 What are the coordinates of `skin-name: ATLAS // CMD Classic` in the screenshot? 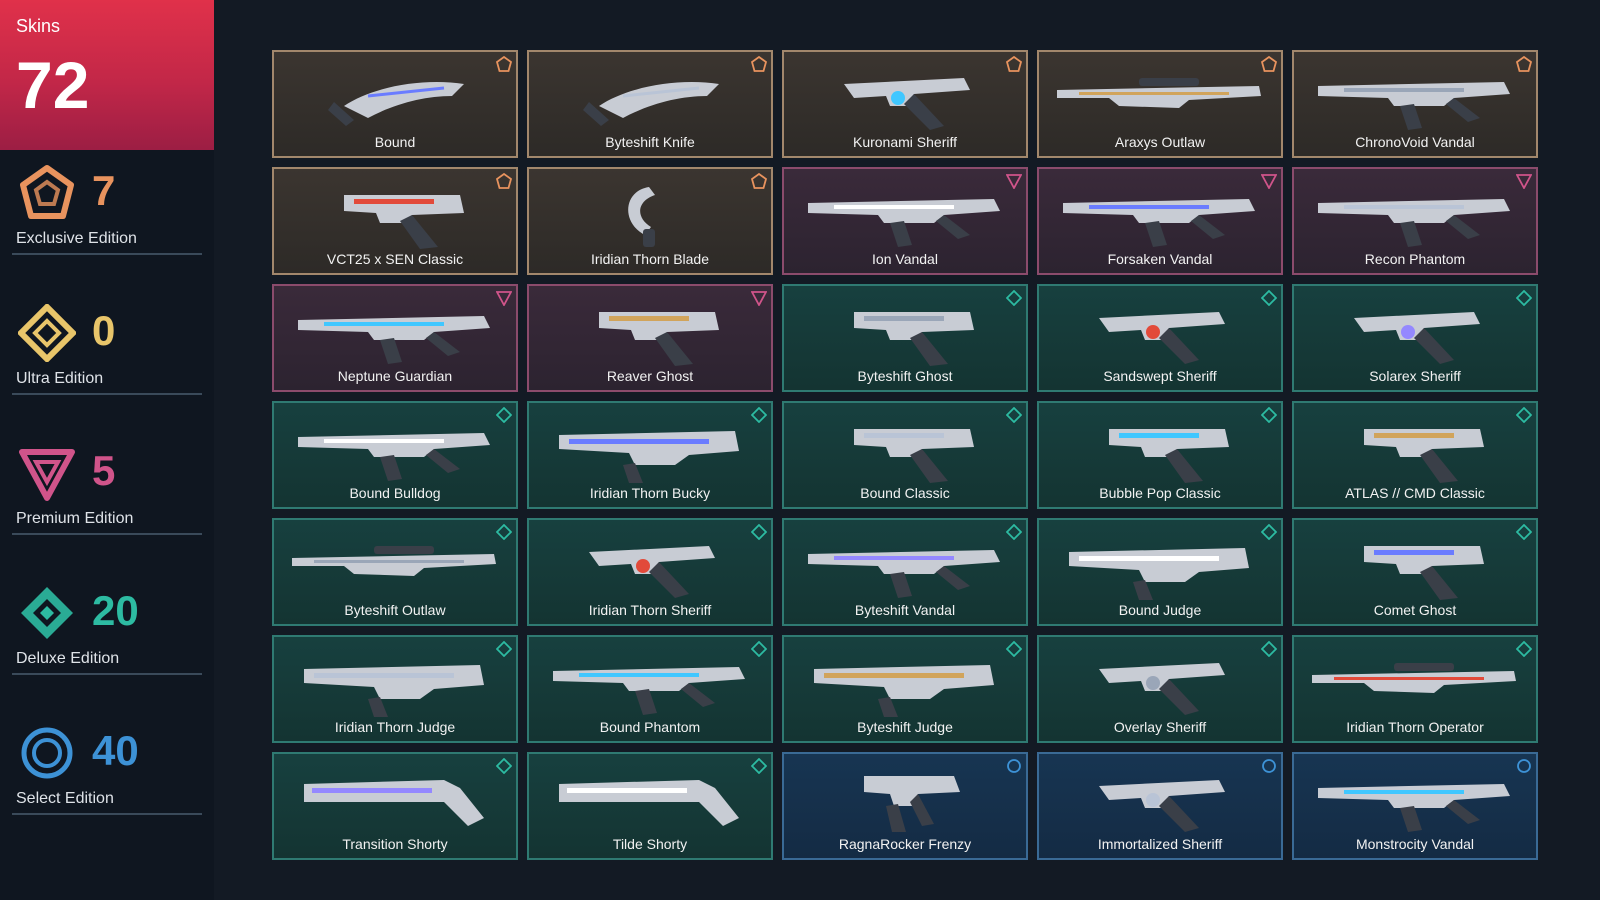 It's located at (1415, 493).